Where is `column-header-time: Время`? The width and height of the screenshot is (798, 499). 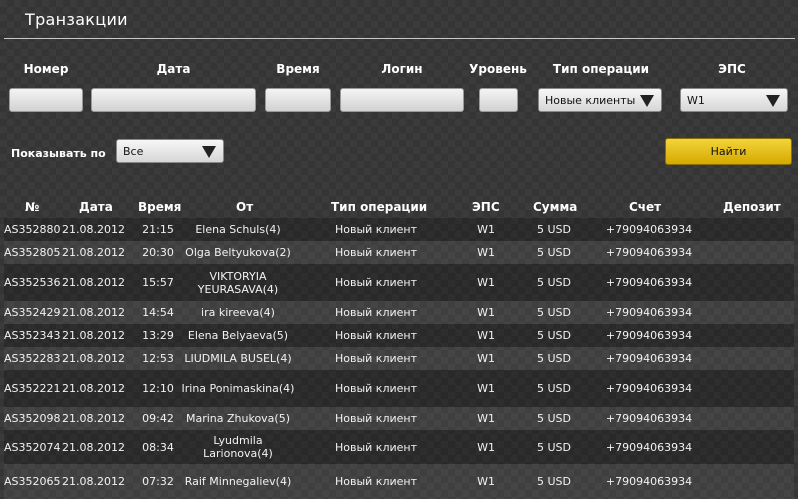 column-header-time: Время is located at coordinates (160, 207).